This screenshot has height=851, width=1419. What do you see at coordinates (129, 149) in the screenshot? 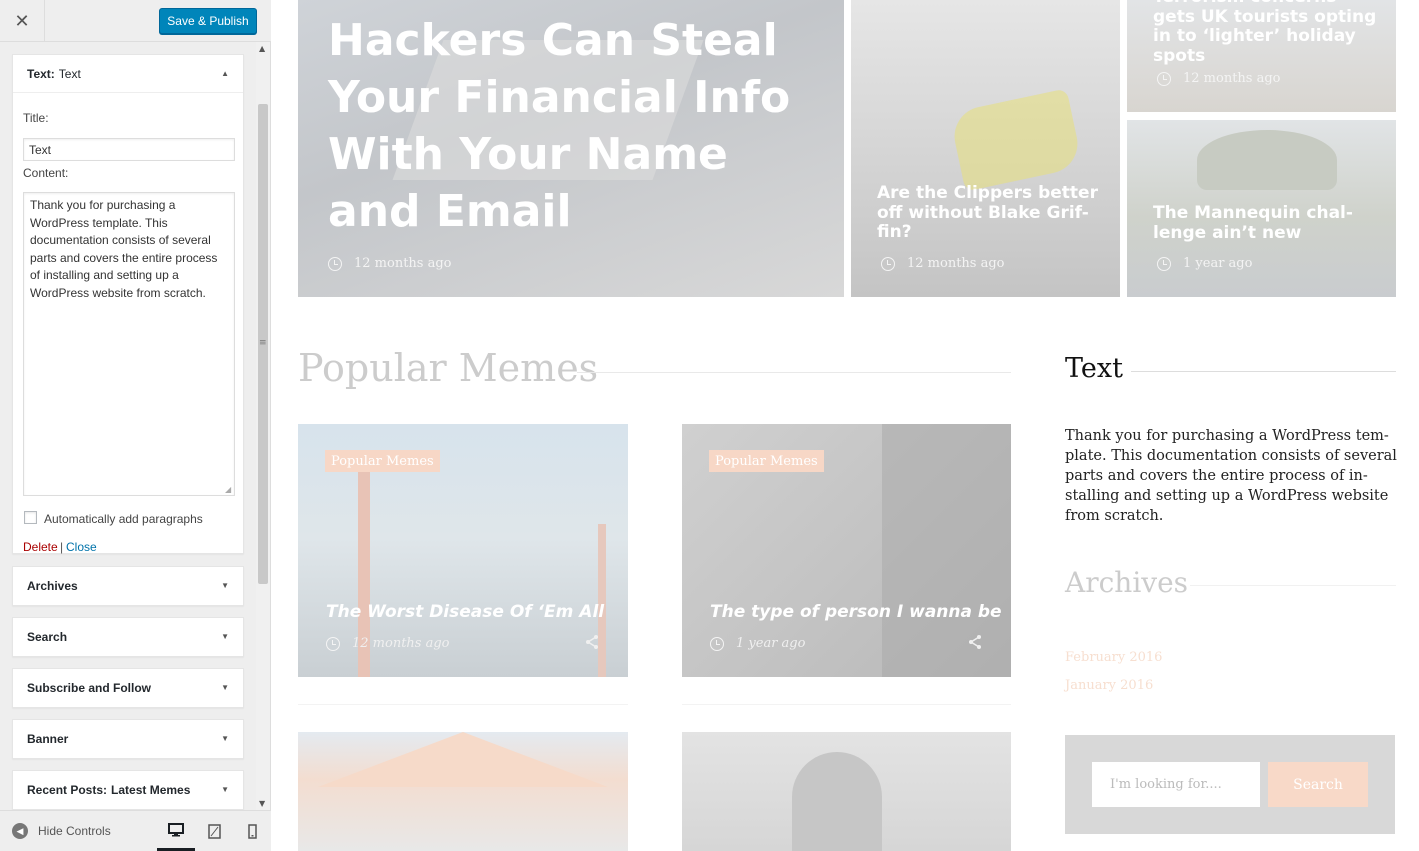
I see `title-input` at bounding box center [129, 149].